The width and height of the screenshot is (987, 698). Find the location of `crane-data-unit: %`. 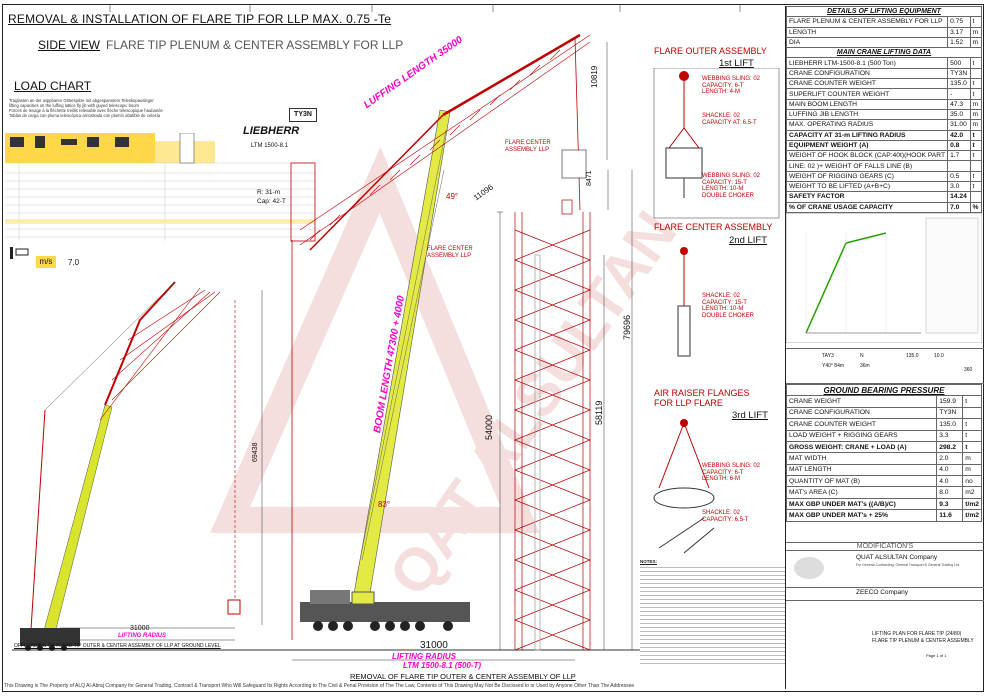

crane-data-unit: % is located at coordinates (976, 207).